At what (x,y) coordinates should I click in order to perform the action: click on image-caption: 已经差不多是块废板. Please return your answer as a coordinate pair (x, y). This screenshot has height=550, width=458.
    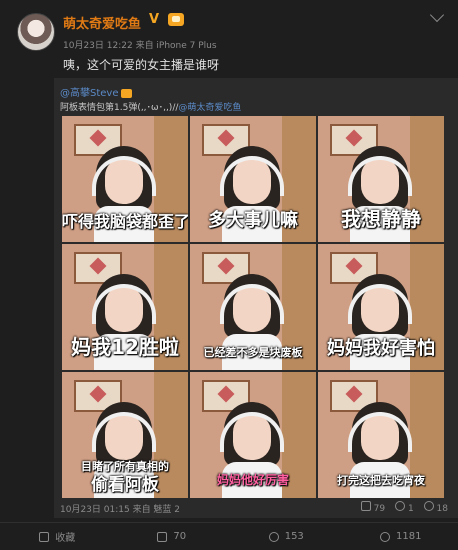
    Looking at the image, I should click on (253, 352).